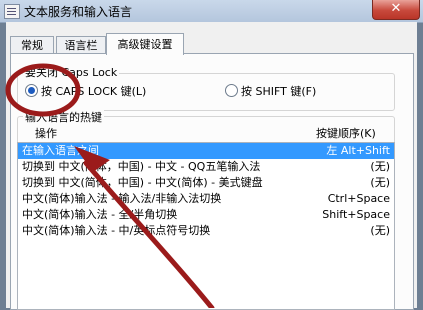  Describe the element at coordinates (211, 11) in the screenshot. I see `title-bar: 文本服务和输入语言 ✕` at that location.